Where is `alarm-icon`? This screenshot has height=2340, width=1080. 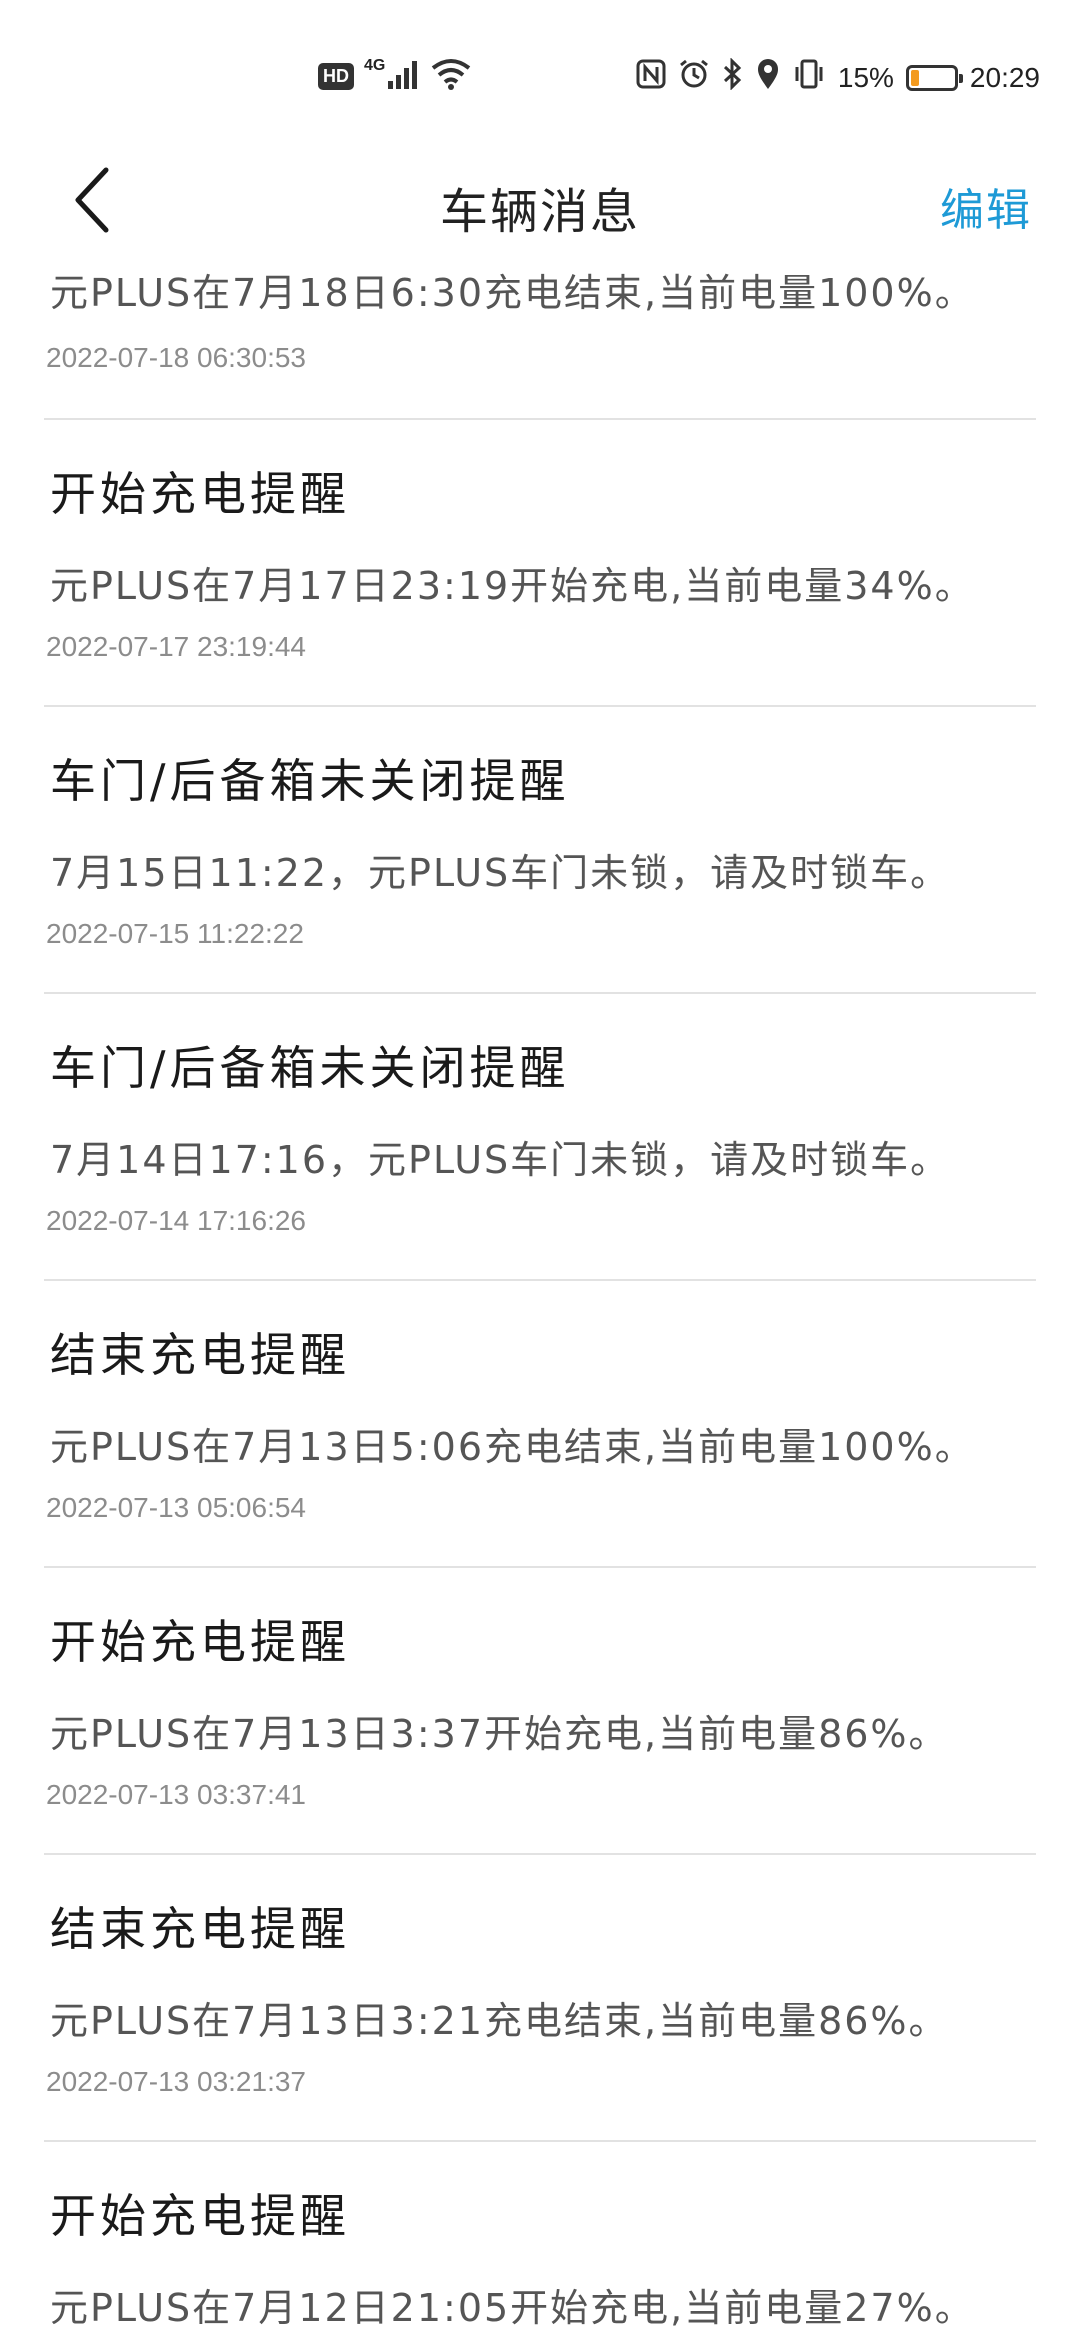
alarm-icon is located at coordinates (694, 78).